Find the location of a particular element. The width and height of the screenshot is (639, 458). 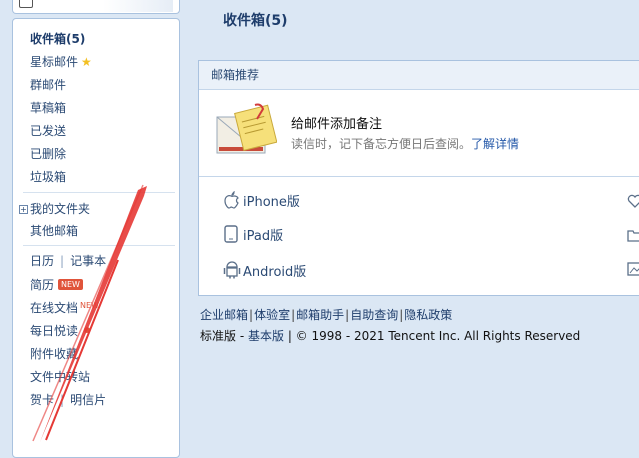

standard-version: 标准版 is located at coordinates (218, 336).